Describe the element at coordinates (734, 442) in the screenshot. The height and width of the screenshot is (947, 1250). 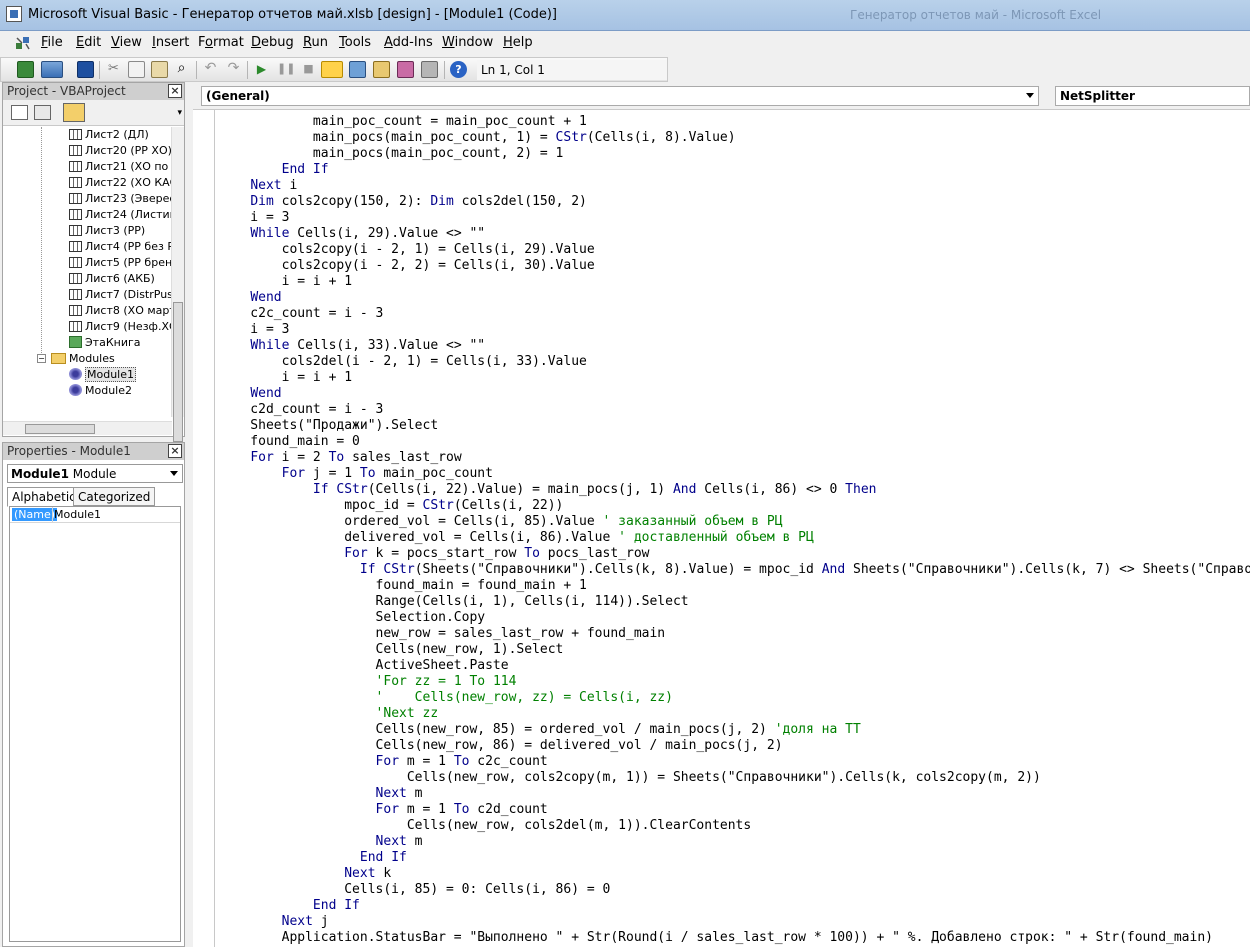
I see `code-line: found_main = 0` at that location.